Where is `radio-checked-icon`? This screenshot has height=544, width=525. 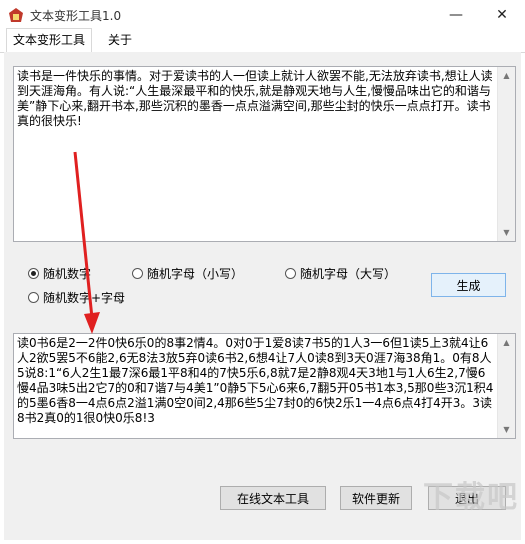
radio-checked-icon is located at coordinates (33, 273).